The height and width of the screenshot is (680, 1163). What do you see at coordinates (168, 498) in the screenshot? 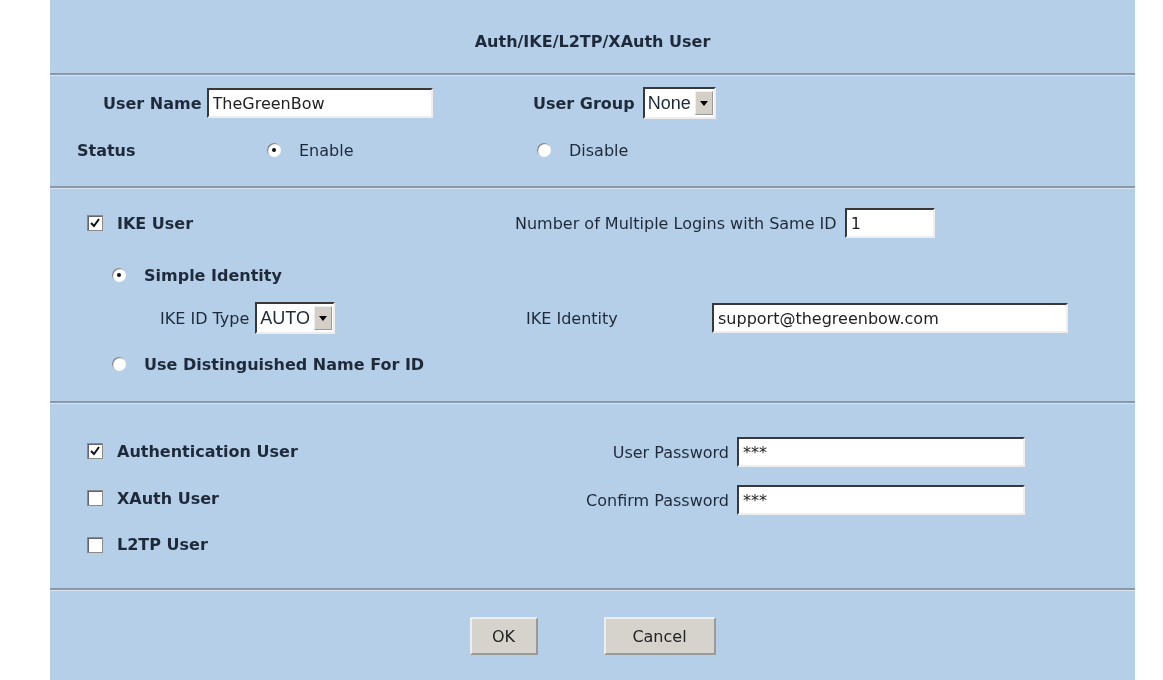
I see `checkbox-label: XAuth User` at bounding box center [168, 498].